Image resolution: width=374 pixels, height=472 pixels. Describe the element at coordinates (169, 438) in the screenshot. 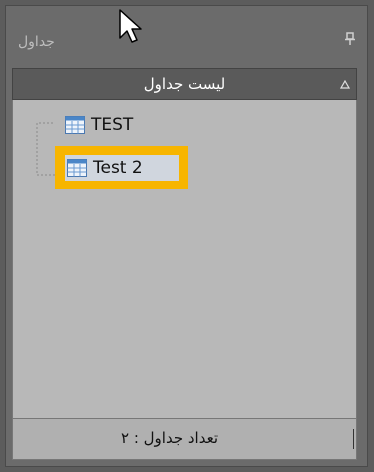

I see `table-count-text: تعداد جداول : ۲` at that location.